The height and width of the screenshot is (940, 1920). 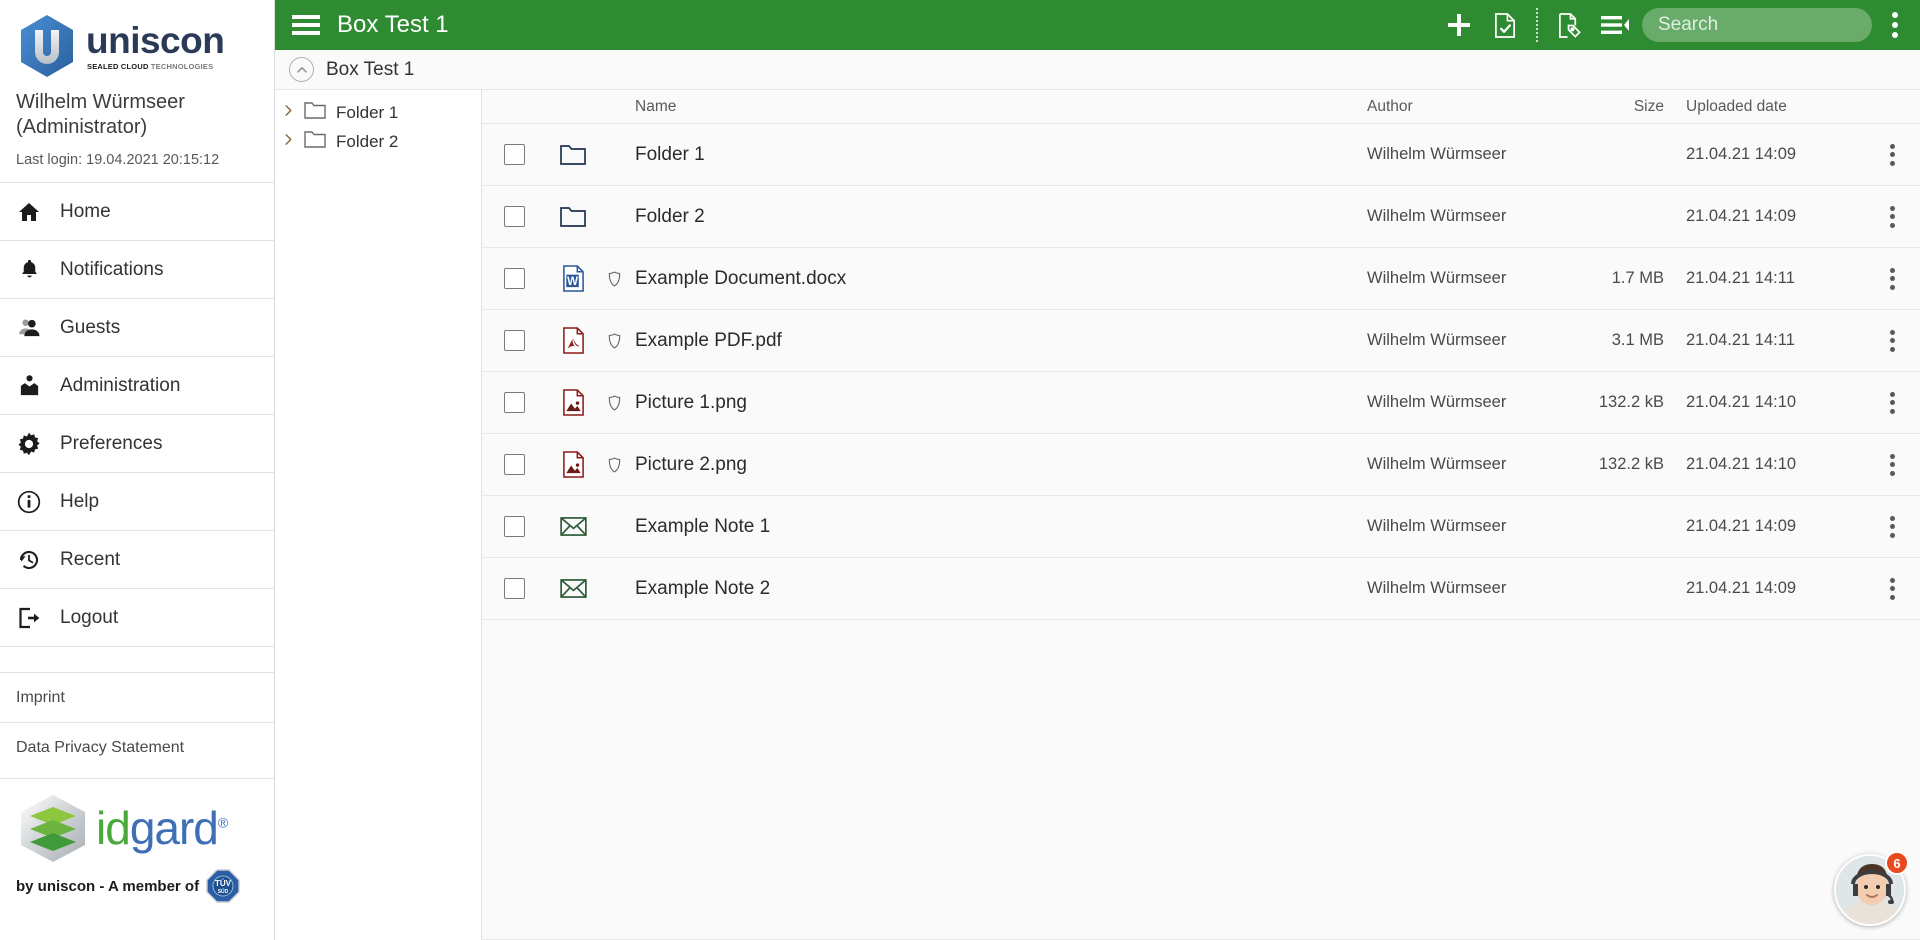 What do you see at coordinates (378, 112) in the screenshot?
I see `tree-item-folder-1: Folder 1` at bounding box center [378, 112].